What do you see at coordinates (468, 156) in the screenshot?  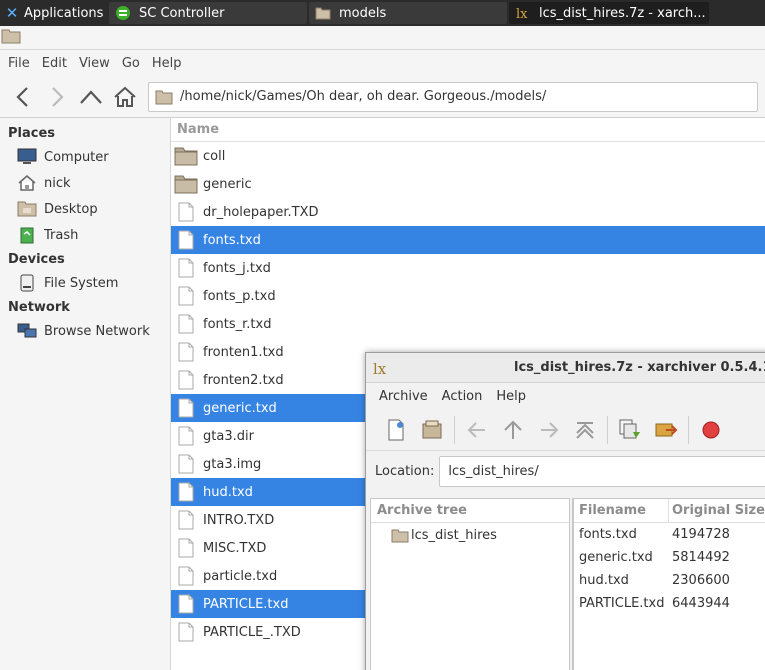 I see `file-row: coll` at bounding box center [468, 156].